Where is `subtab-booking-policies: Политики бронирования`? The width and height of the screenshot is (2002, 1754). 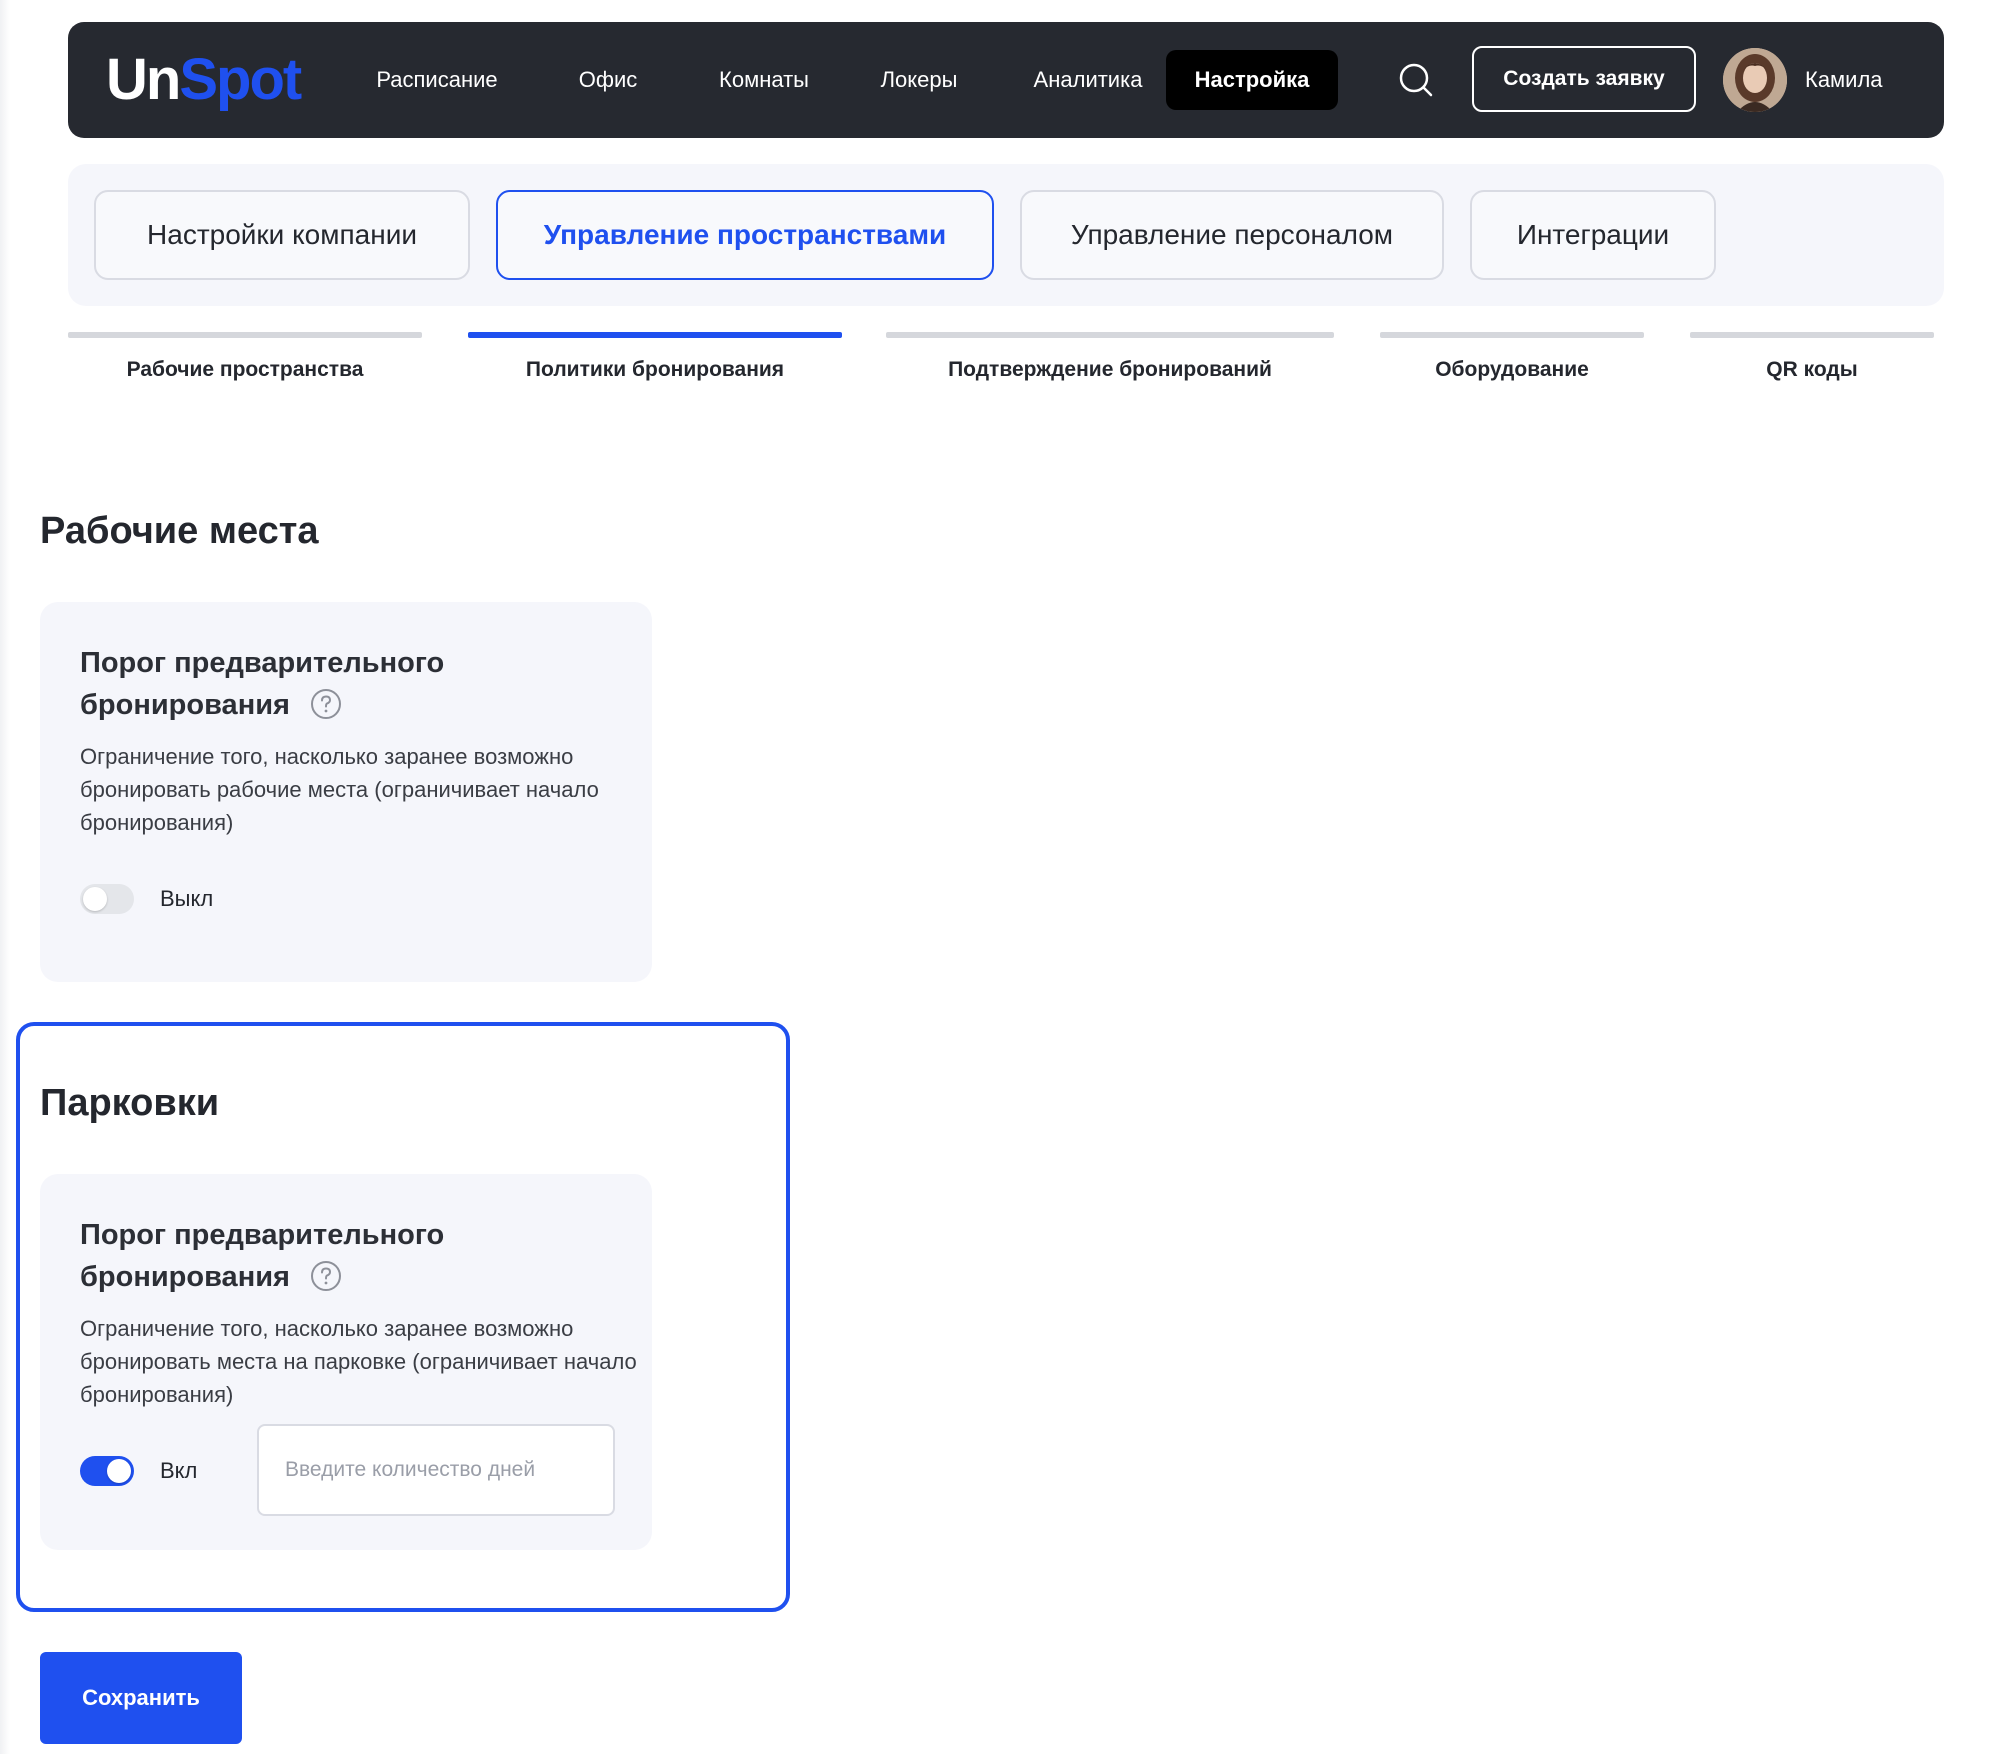
subtab-booking-policies: Политики бронирования is located at coordinates (655, 362).